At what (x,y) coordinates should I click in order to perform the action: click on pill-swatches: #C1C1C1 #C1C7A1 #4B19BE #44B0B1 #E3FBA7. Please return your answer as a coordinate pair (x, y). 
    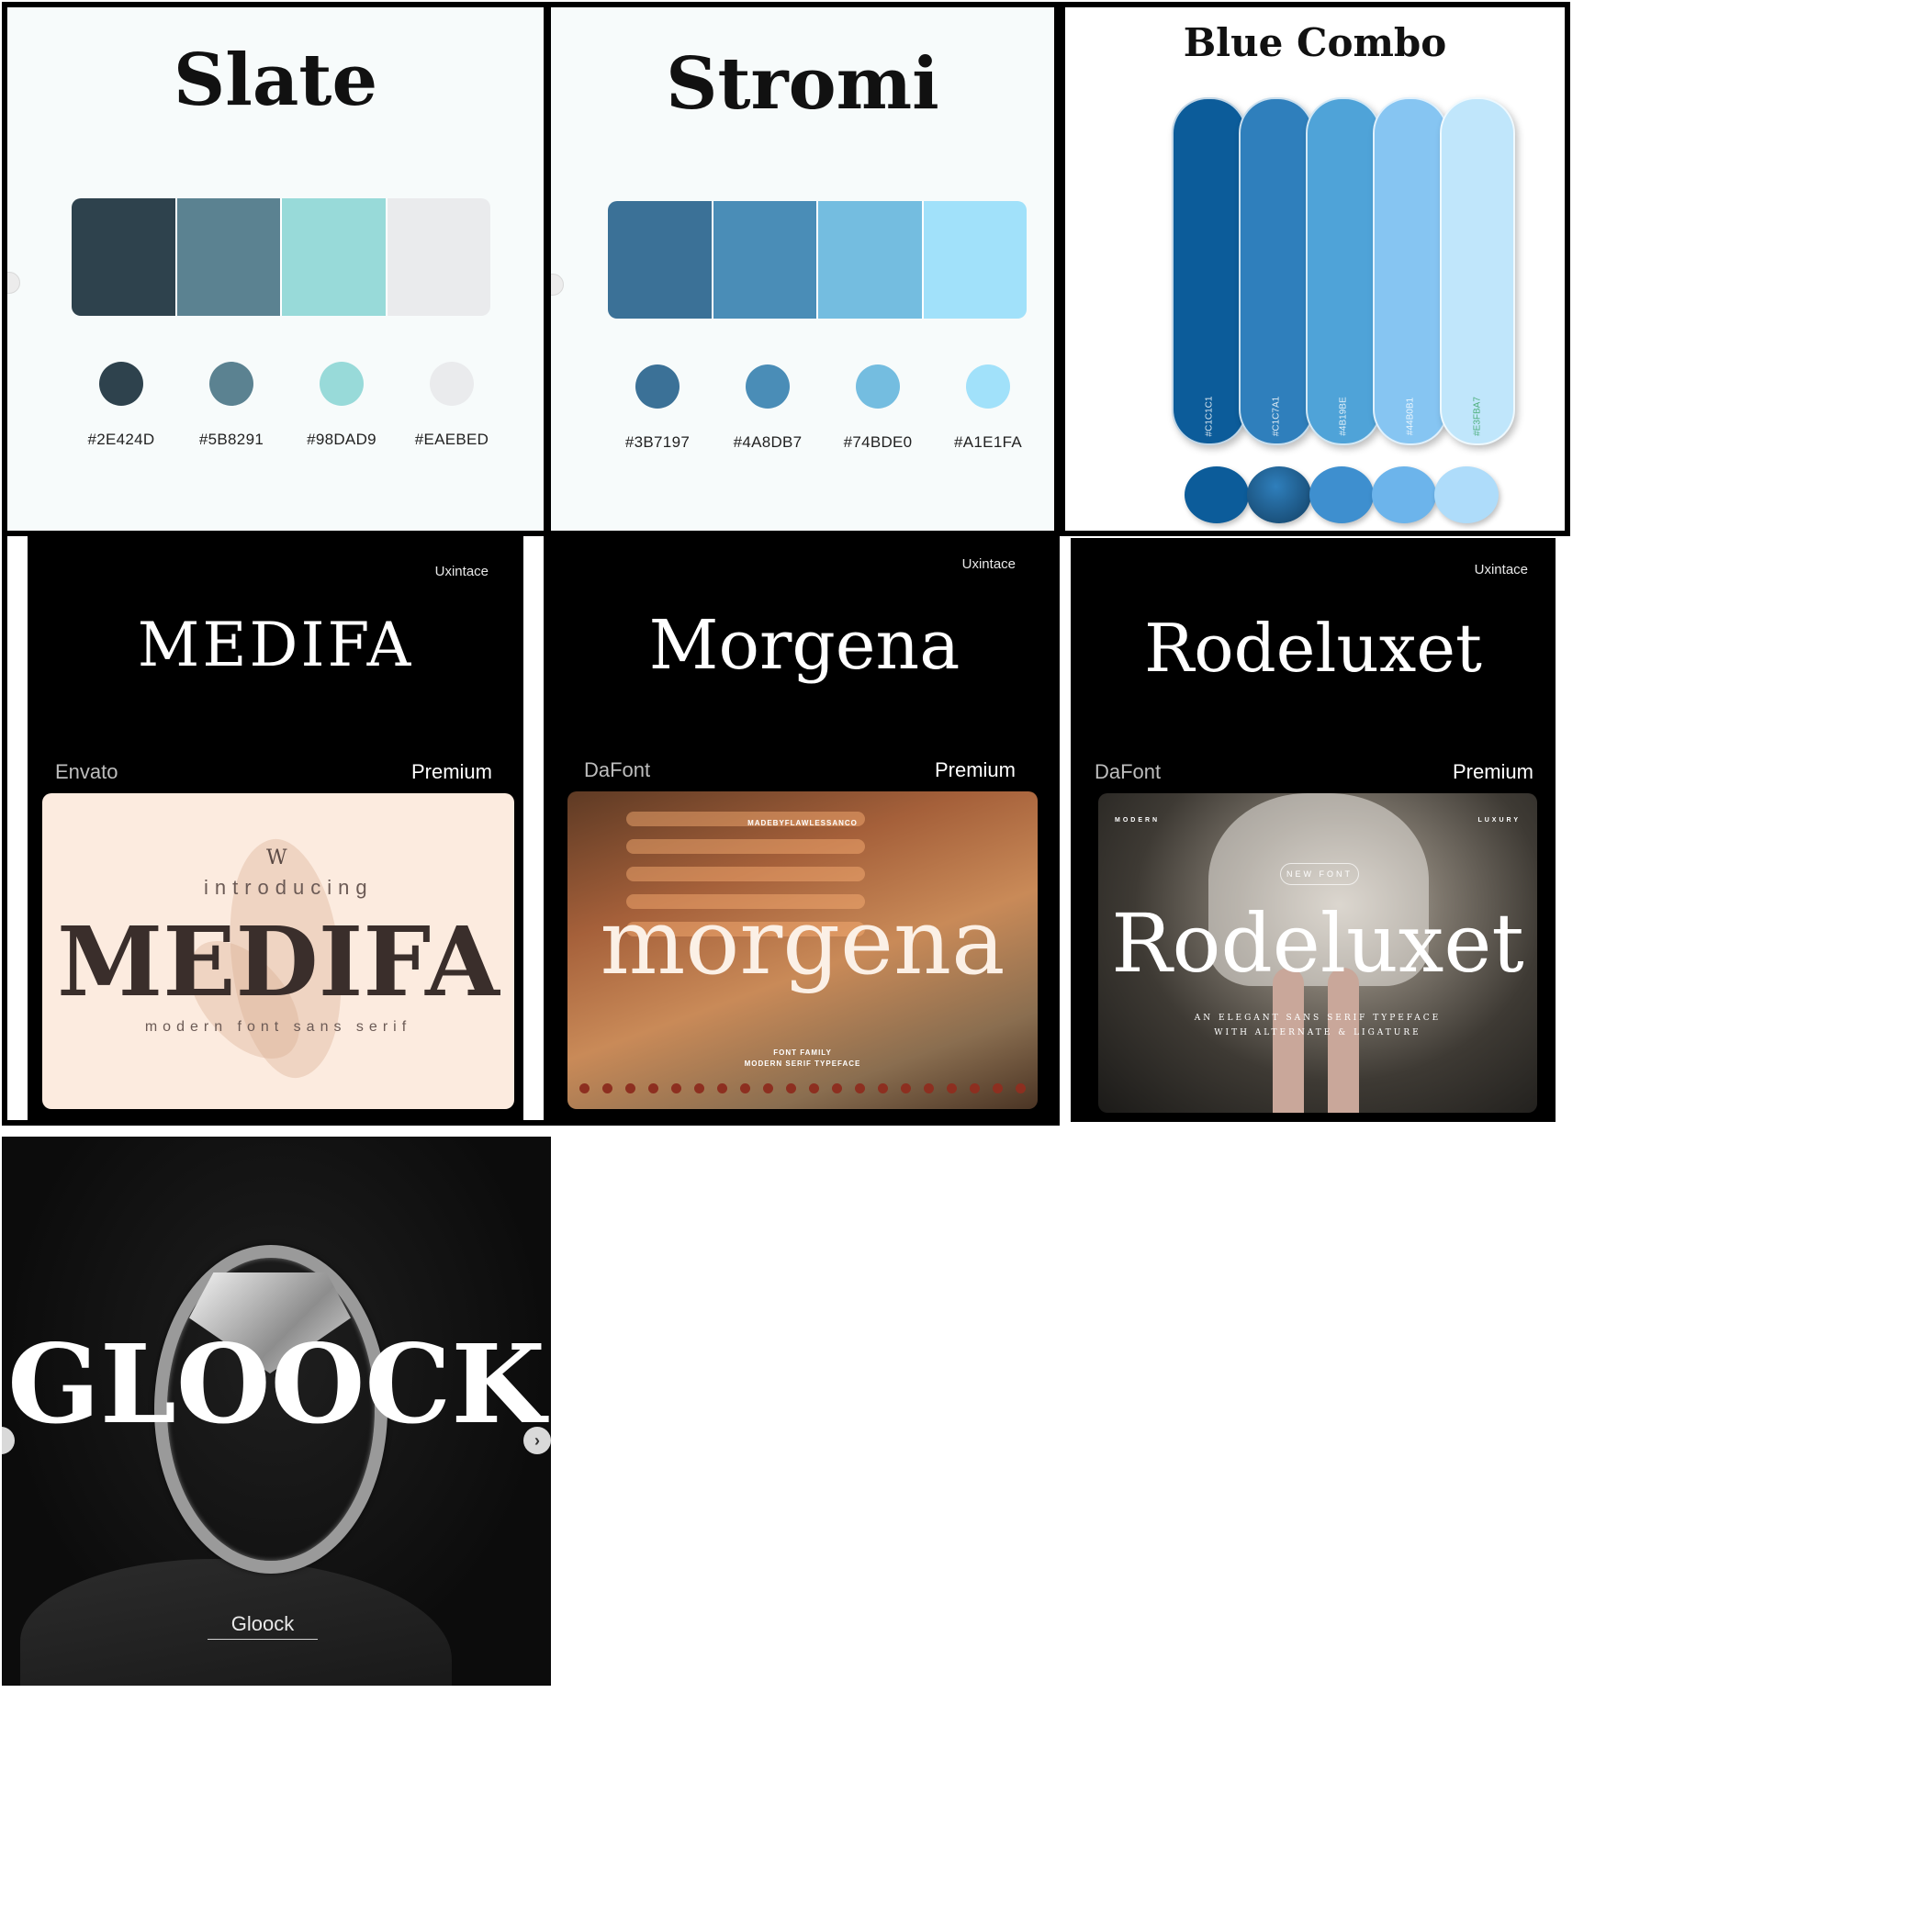
    Looking at the image, I should click on (1343, 271).